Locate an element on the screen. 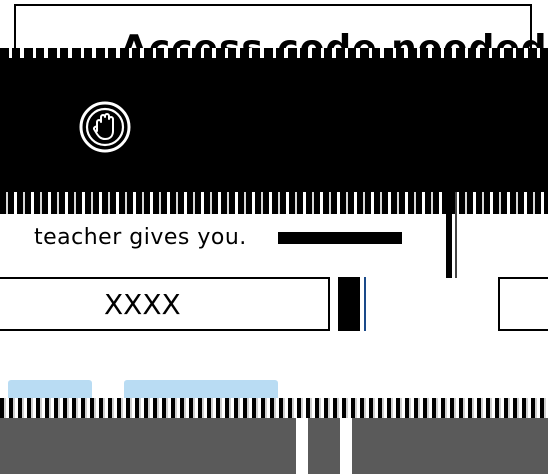 The height and width of the screenshot is (474, 548). footer-area is located at coordinates (274, 446).